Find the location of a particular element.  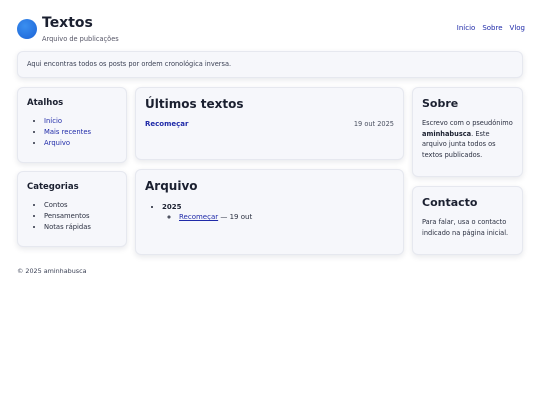

about-text-start: Escrevo com o pseudónimo is located at coordinates (467, 123).